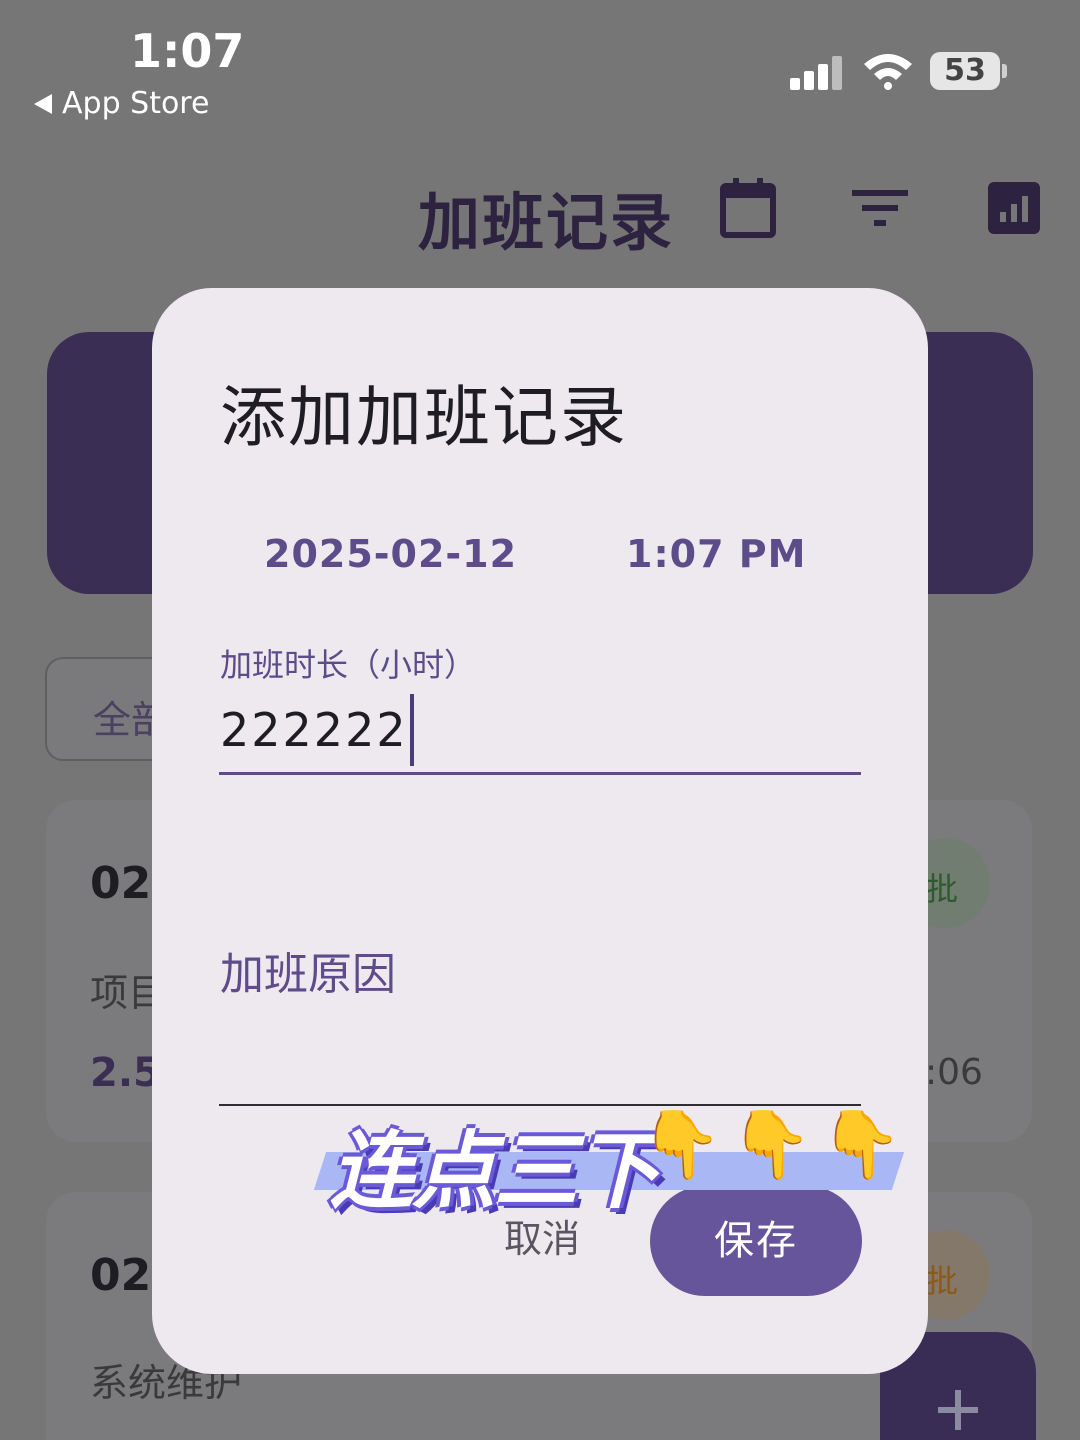 The width and height of the screenshot is (1080, 1440). Describe the element at coordinates (958, 1410) in the screenshot. I see `plus-icon` at that location.